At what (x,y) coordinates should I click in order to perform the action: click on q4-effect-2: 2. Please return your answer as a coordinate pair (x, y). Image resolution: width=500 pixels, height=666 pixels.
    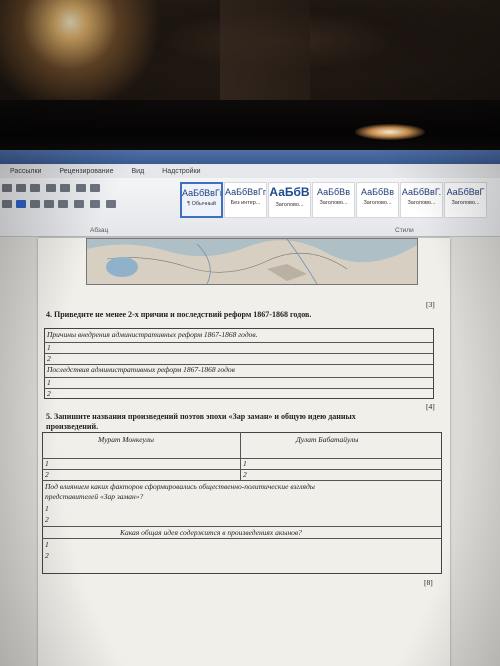
    Looking at the image, I should click on (49, 393).